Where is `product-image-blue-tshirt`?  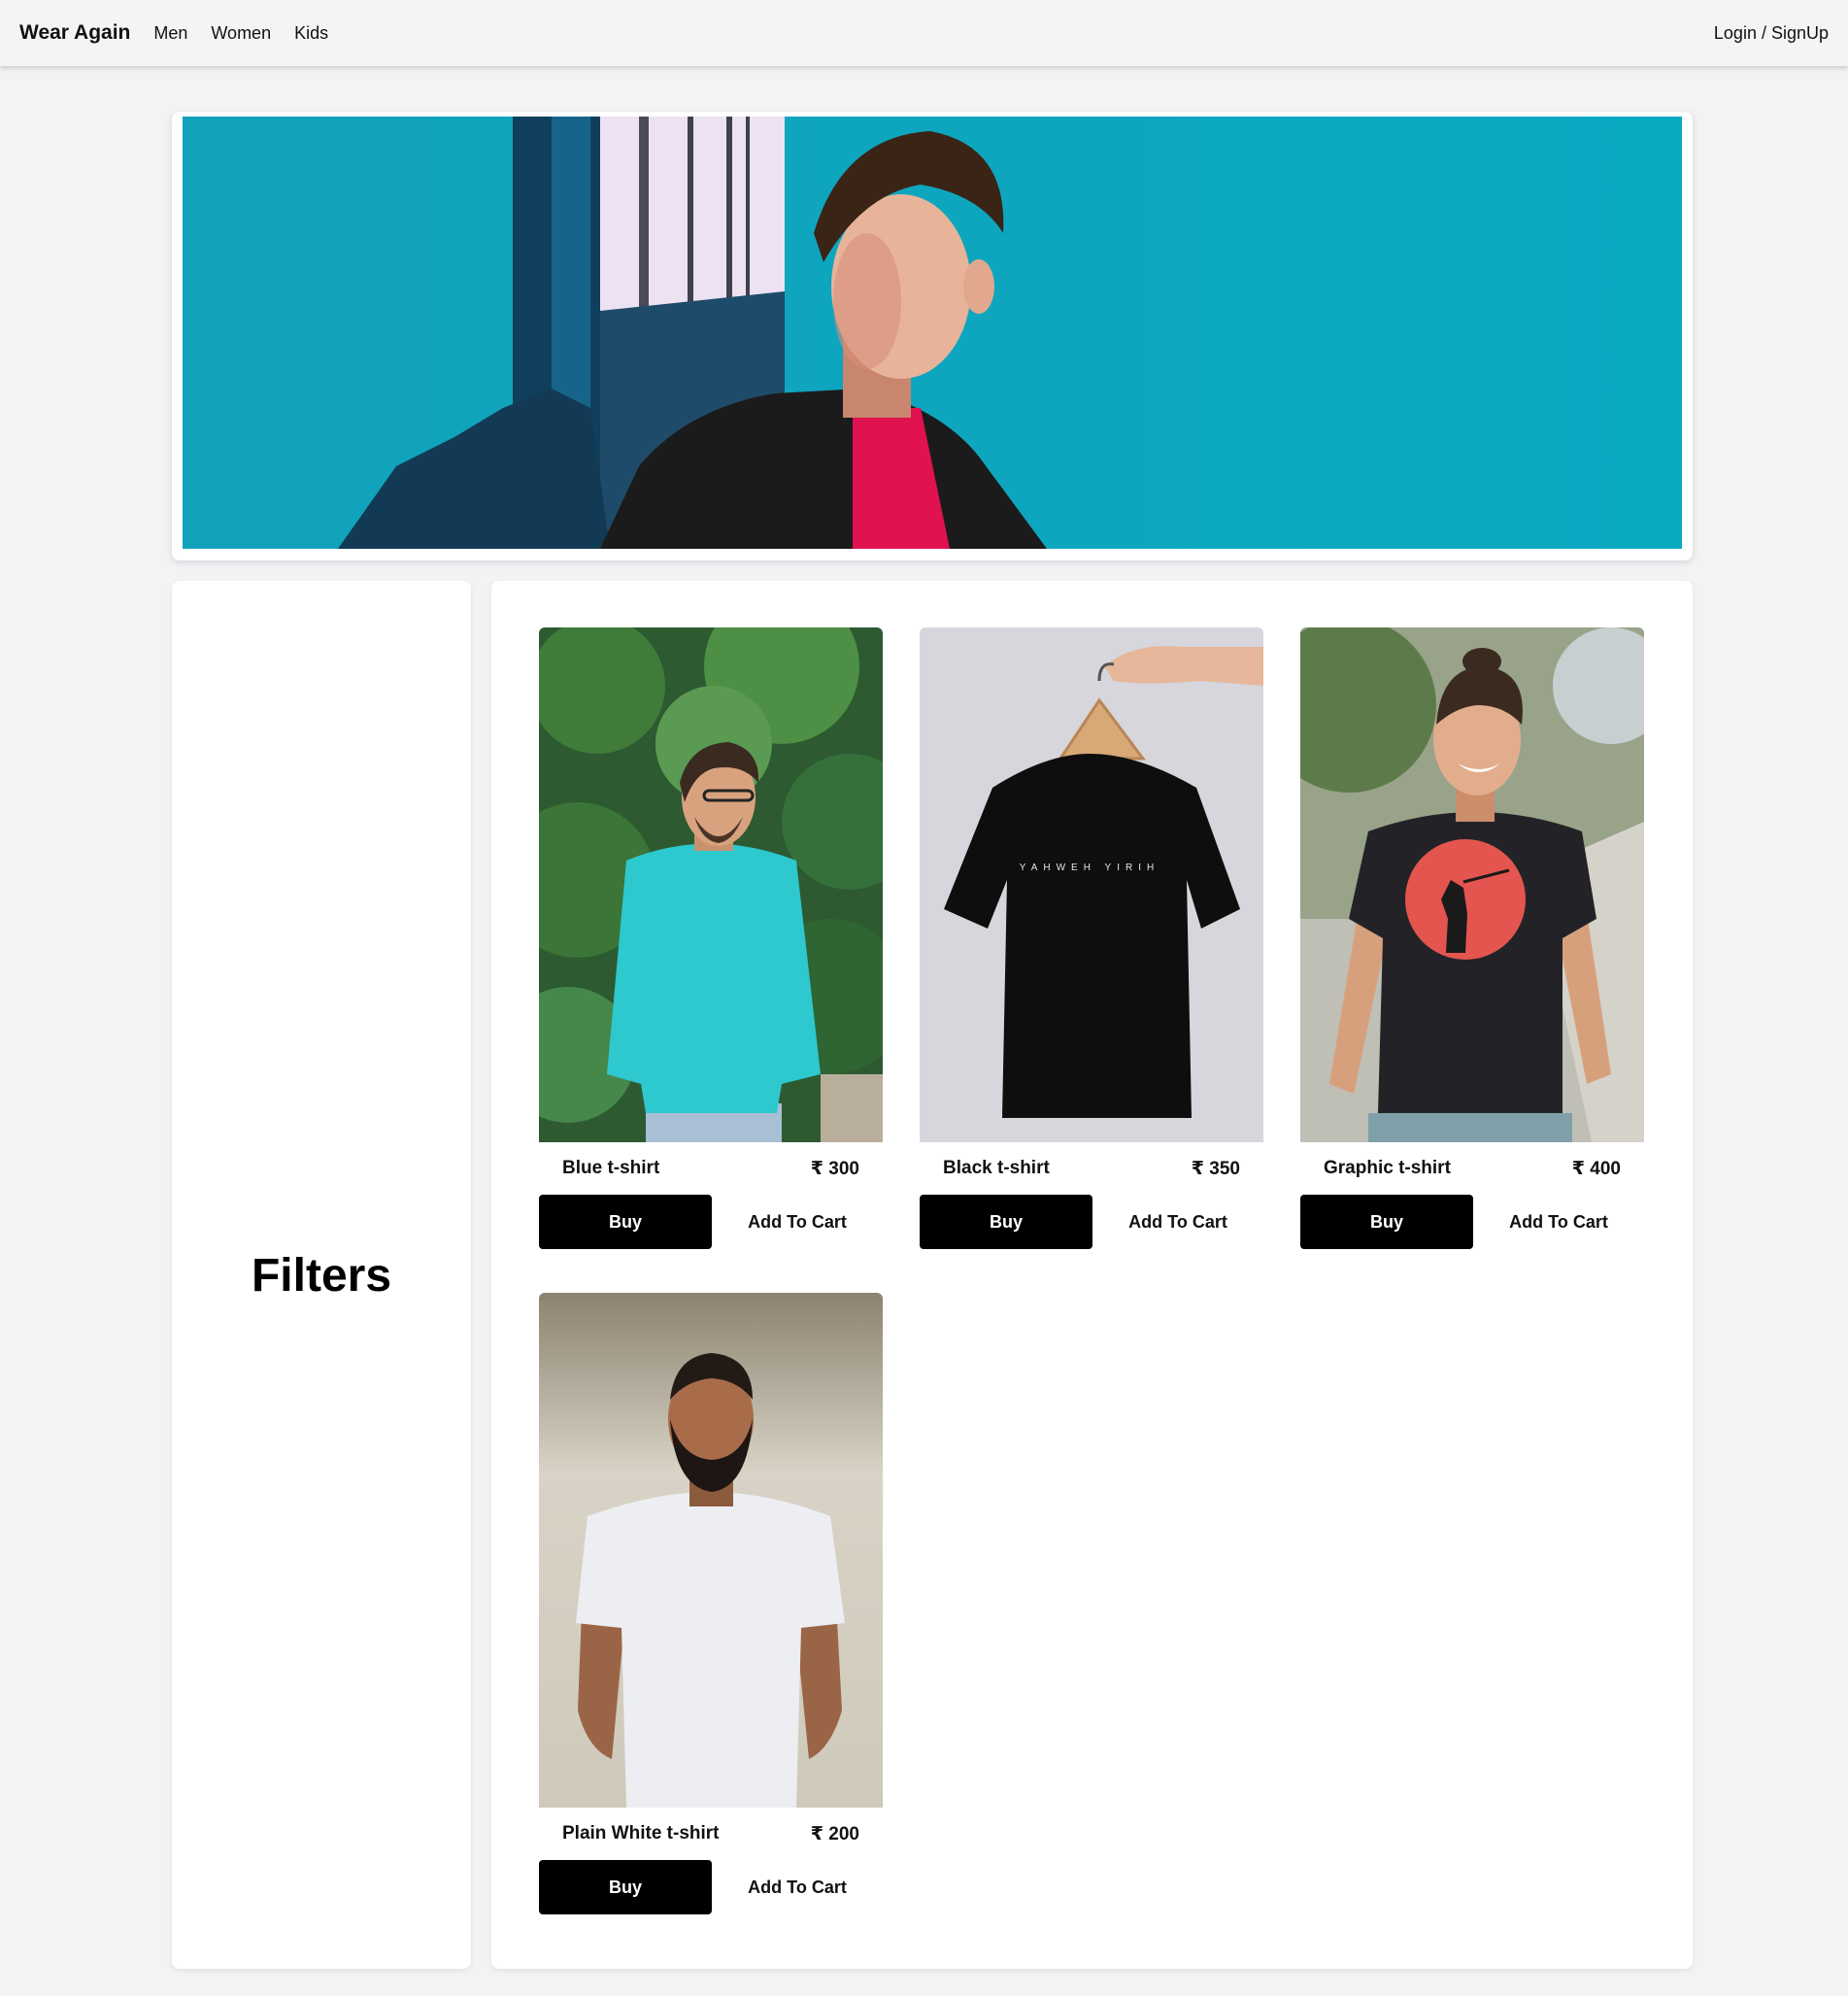
product-image-blue-tshirt is located at coordinates (711, 884).